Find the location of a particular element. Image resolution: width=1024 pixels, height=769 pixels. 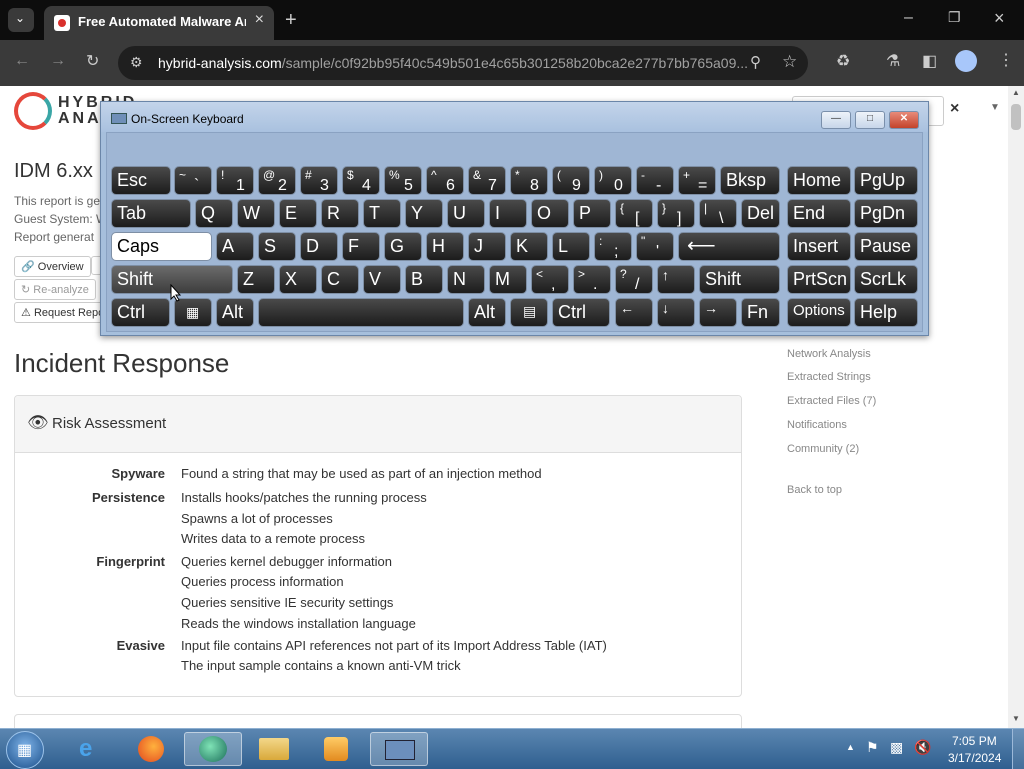

profile-avatar is located at coordinates (966, 61).